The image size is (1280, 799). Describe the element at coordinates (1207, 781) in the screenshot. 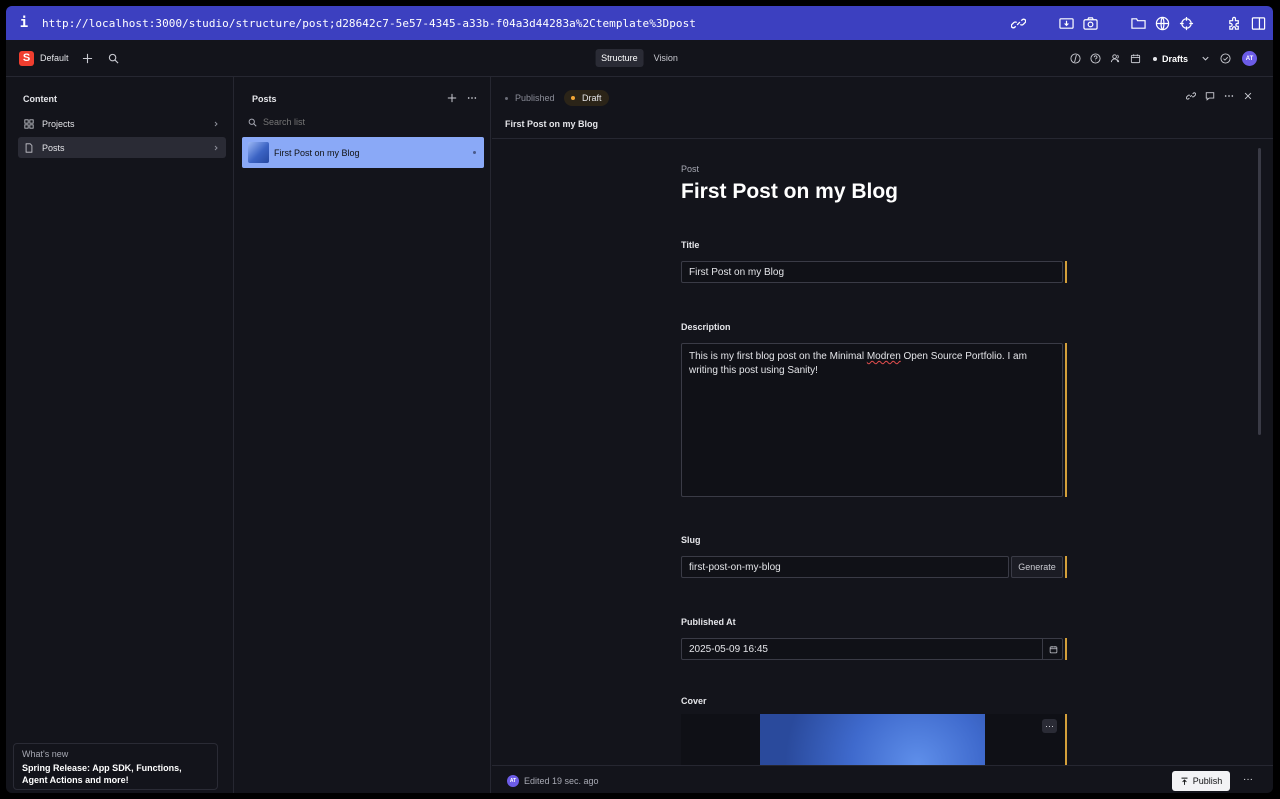

I see `publish-label: Publish` at that location.